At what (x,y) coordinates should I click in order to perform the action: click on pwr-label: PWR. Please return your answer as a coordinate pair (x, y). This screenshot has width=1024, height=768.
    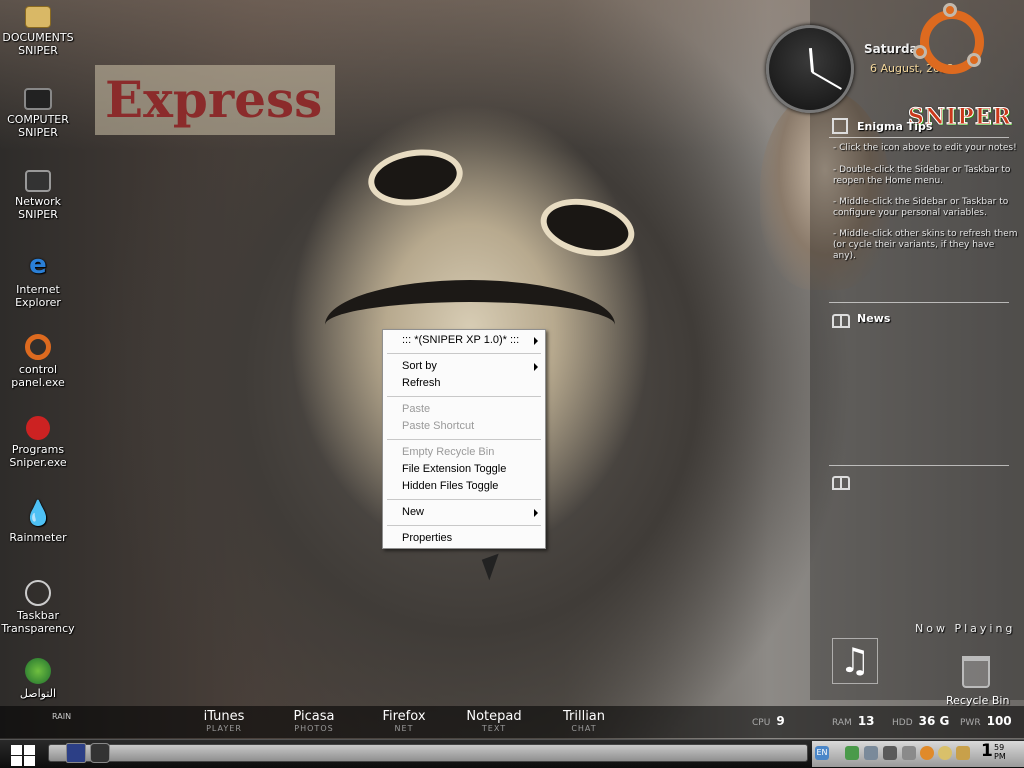
    Looking at the image, I should click on (970, 723).